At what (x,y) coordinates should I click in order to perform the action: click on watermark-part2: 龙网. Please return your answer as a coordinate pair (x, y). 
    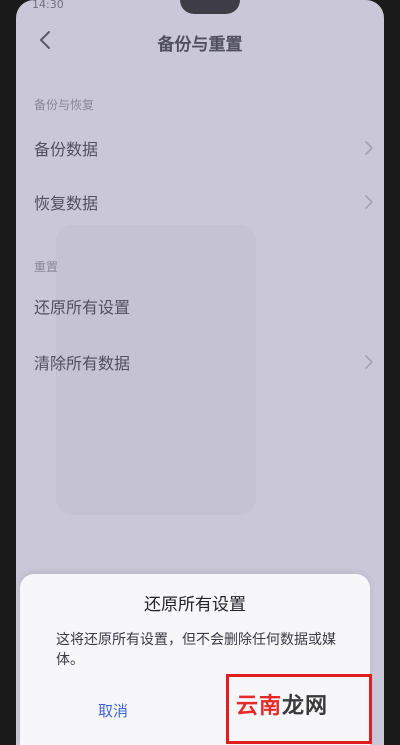
    Looking at the image, I should click on (305, 706).